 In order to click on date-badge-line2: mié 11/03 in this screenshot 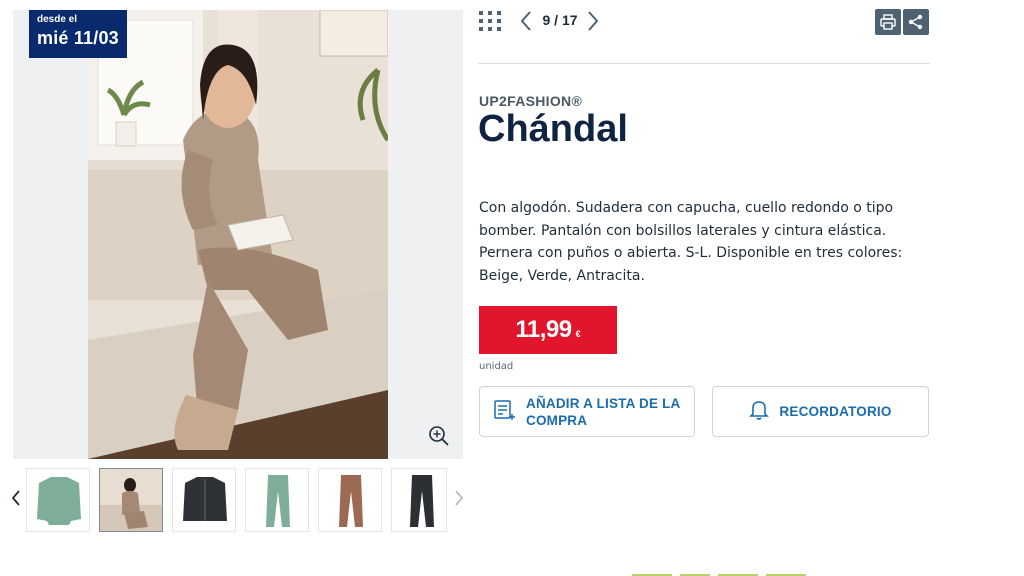, I will do `click(78, 38)`.